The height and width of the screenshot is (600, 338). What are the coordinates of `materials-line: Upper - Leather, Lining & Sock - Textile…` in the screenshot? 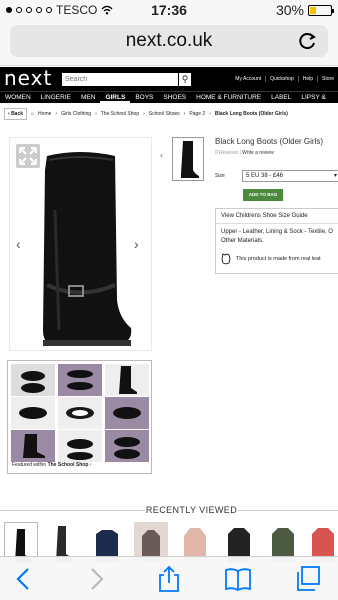 It's located at (277, 232).